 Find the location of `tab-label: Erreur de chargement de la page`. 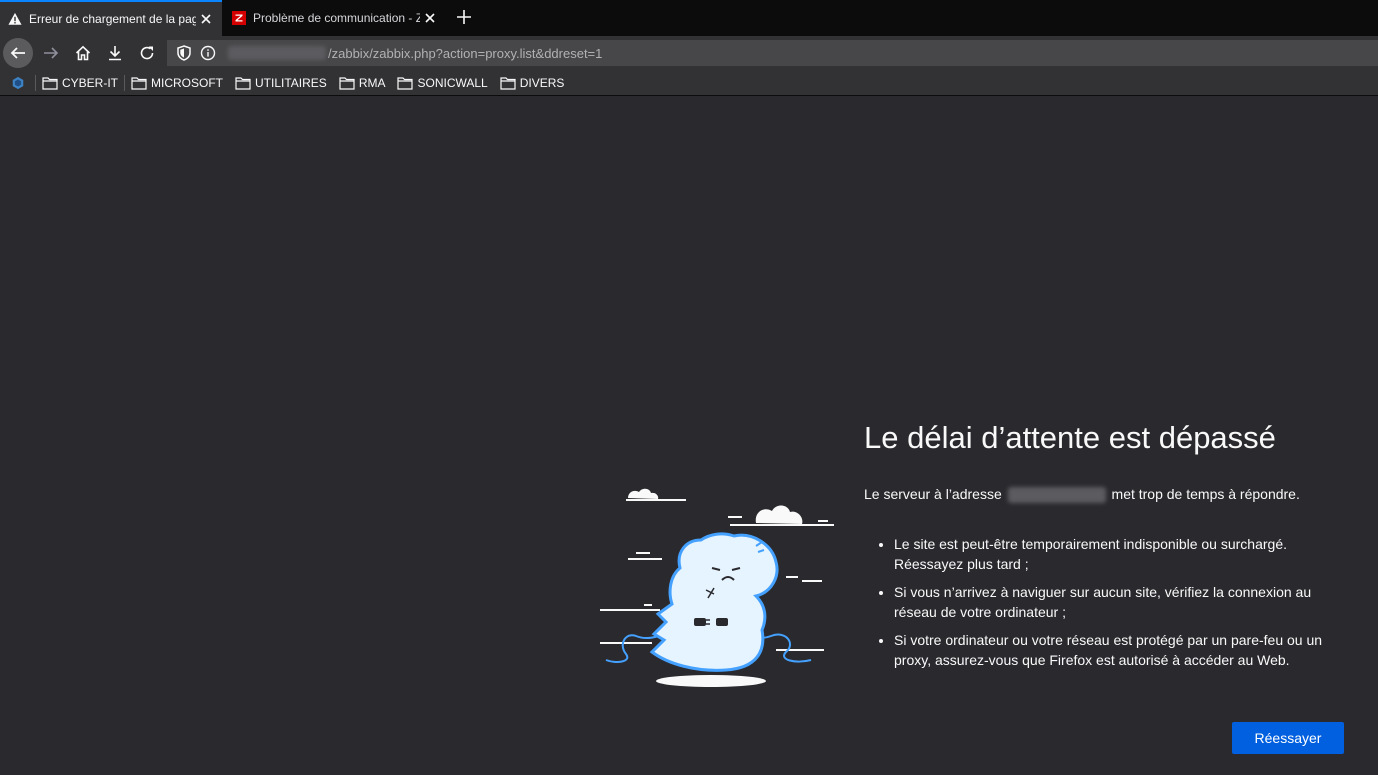

tab-label: Erreur de chargement de la page is located at coordinates (112, 19).